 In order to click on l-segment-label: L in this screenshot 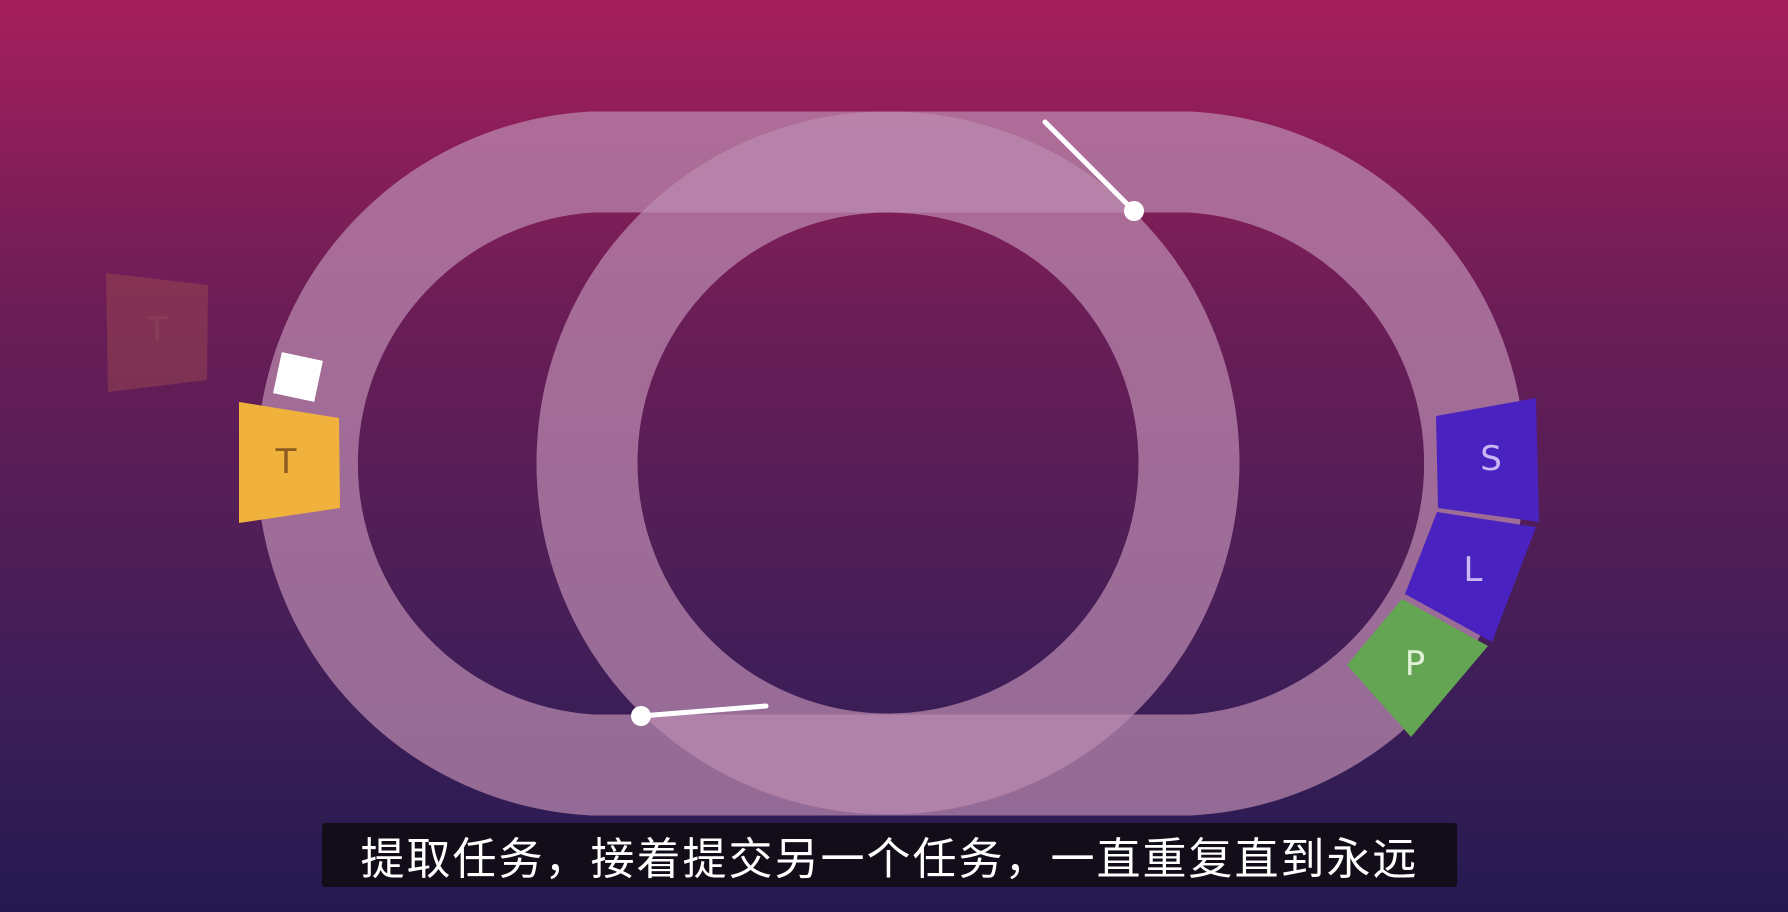, I will do `click(1473, 570)`.